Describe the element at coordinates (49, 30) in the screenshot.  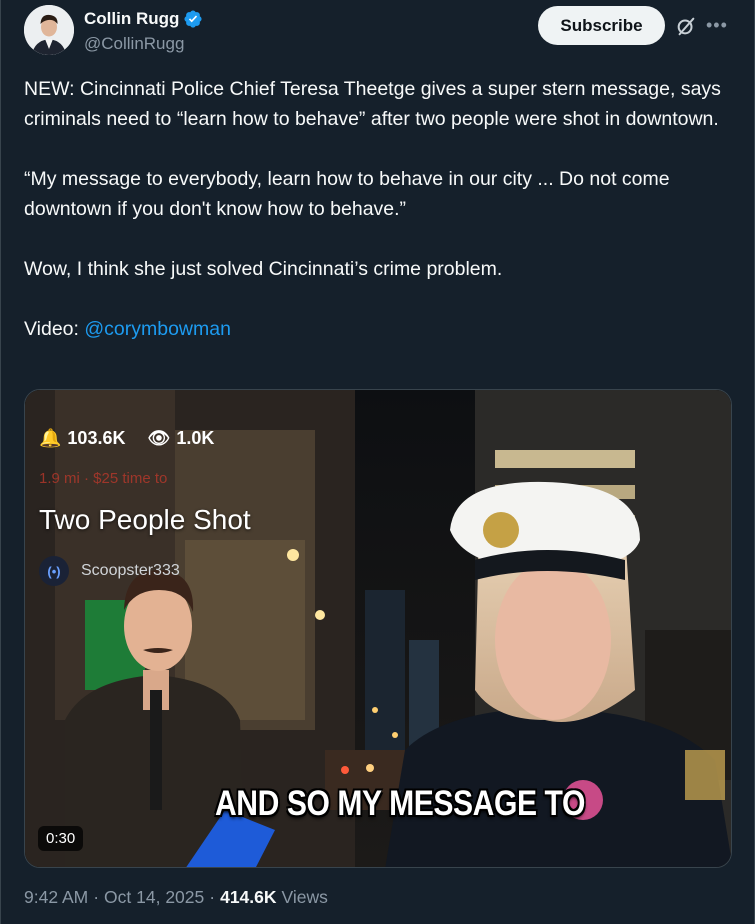
I see `avatar` at that location.